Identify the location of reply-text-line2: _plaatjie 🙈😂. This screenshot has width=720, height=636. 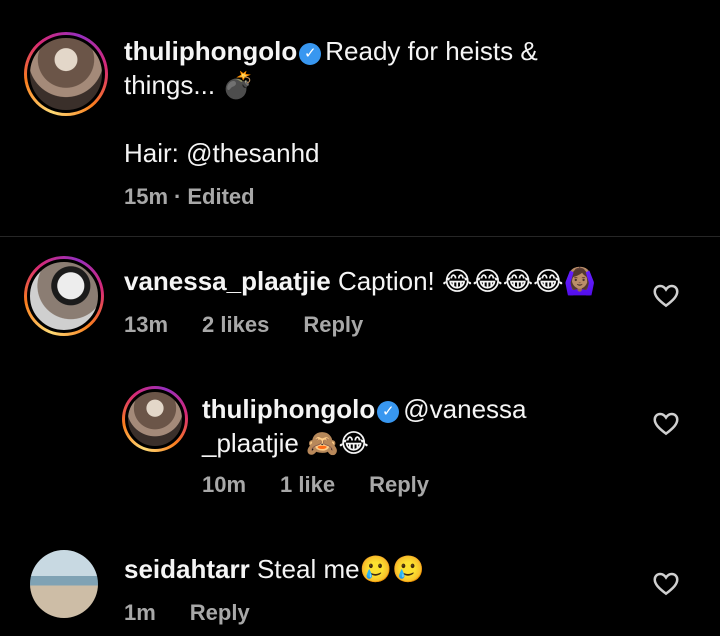
(285, 443).